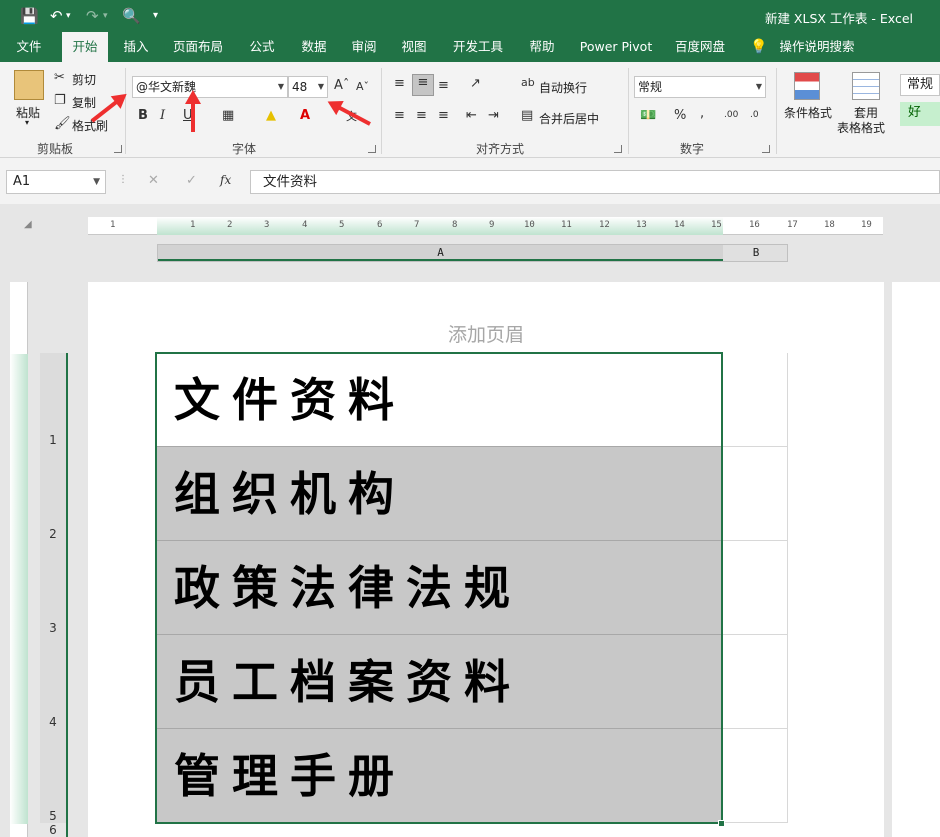 The height and width of the screenshot is (837, 940). I want to click on font-launcher-icon, so click(372, 149).